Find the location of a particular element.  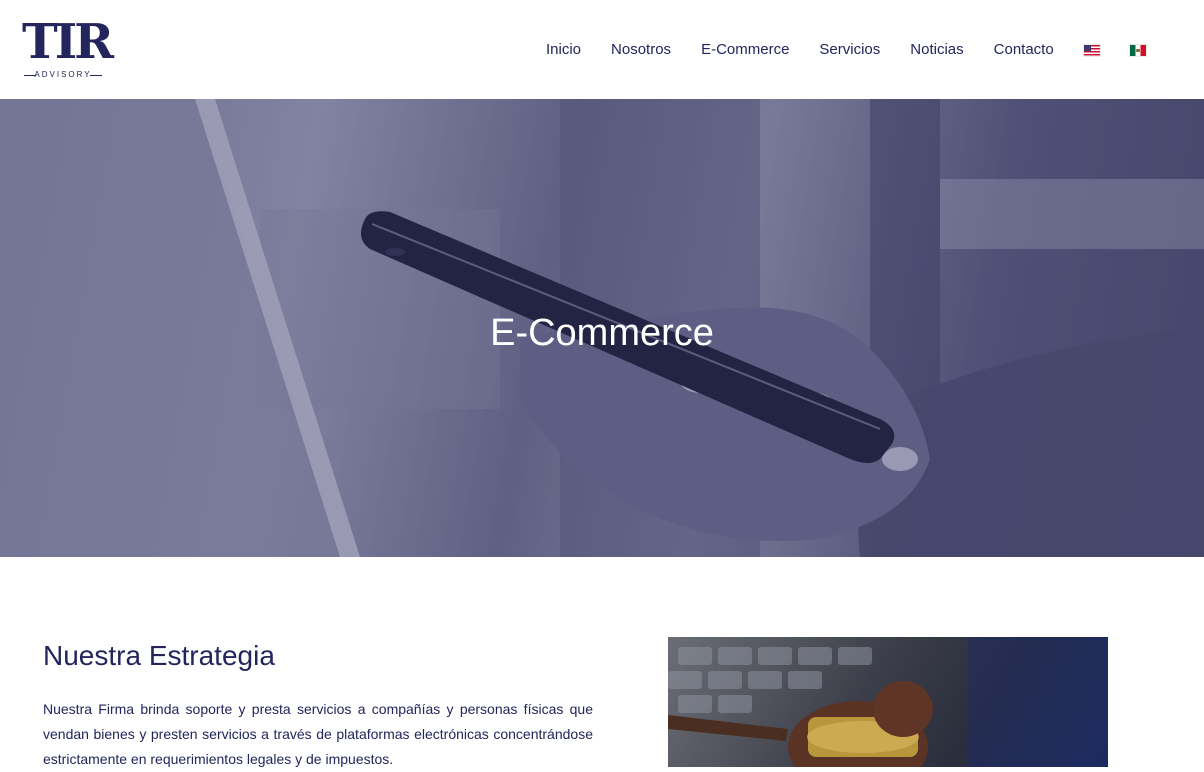

nav-item-inicio: Inicio is located at coordinates (563, 50).